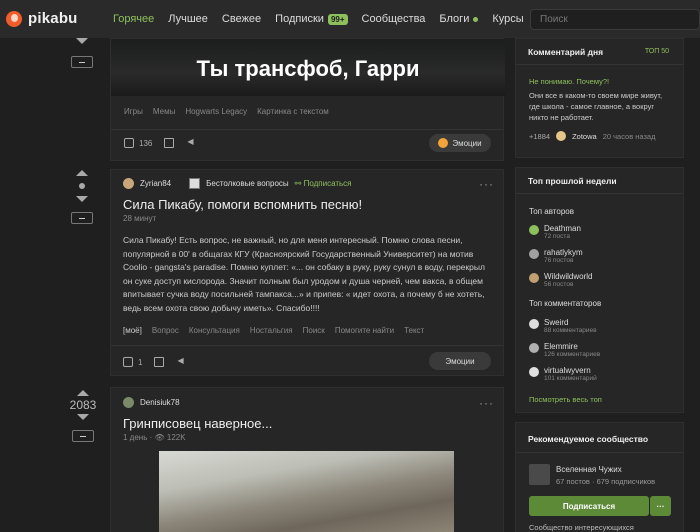  I want to click on tag: Консультация, so click(214, 330).